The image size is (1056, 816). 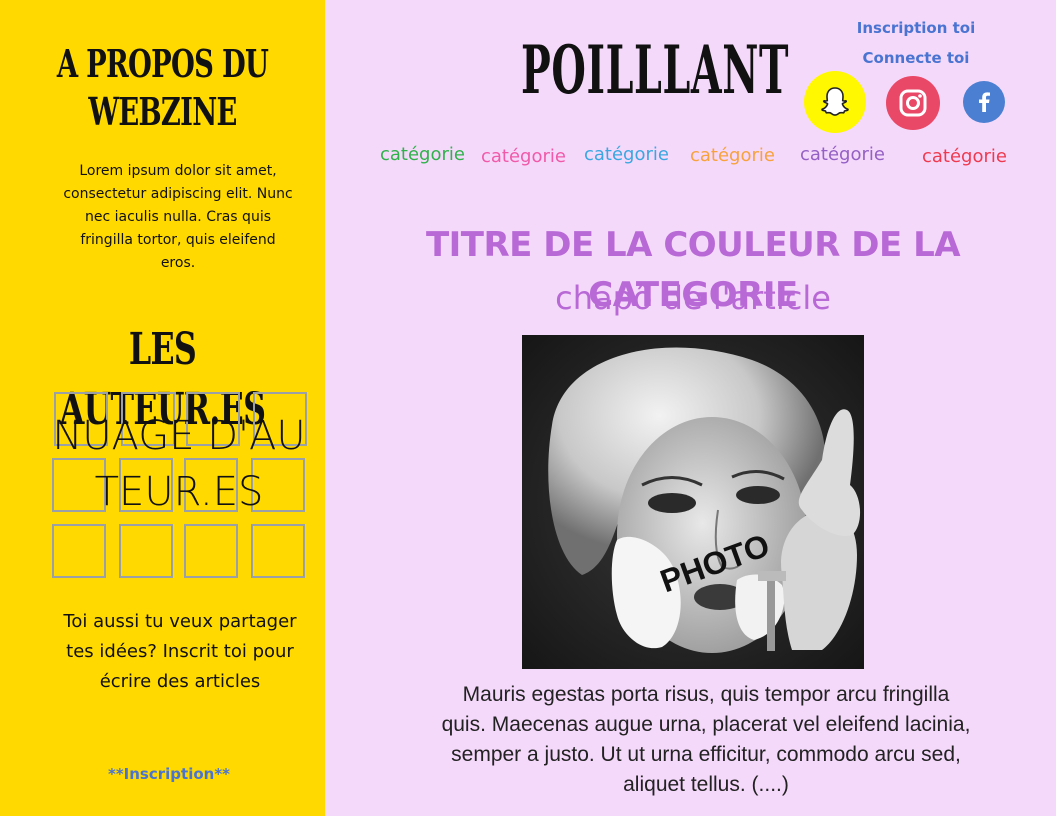 What do you see at coordinates (916, 58) in the screenshot?
I see `login-link: Connecte toi` at bounding box center [916, 58].